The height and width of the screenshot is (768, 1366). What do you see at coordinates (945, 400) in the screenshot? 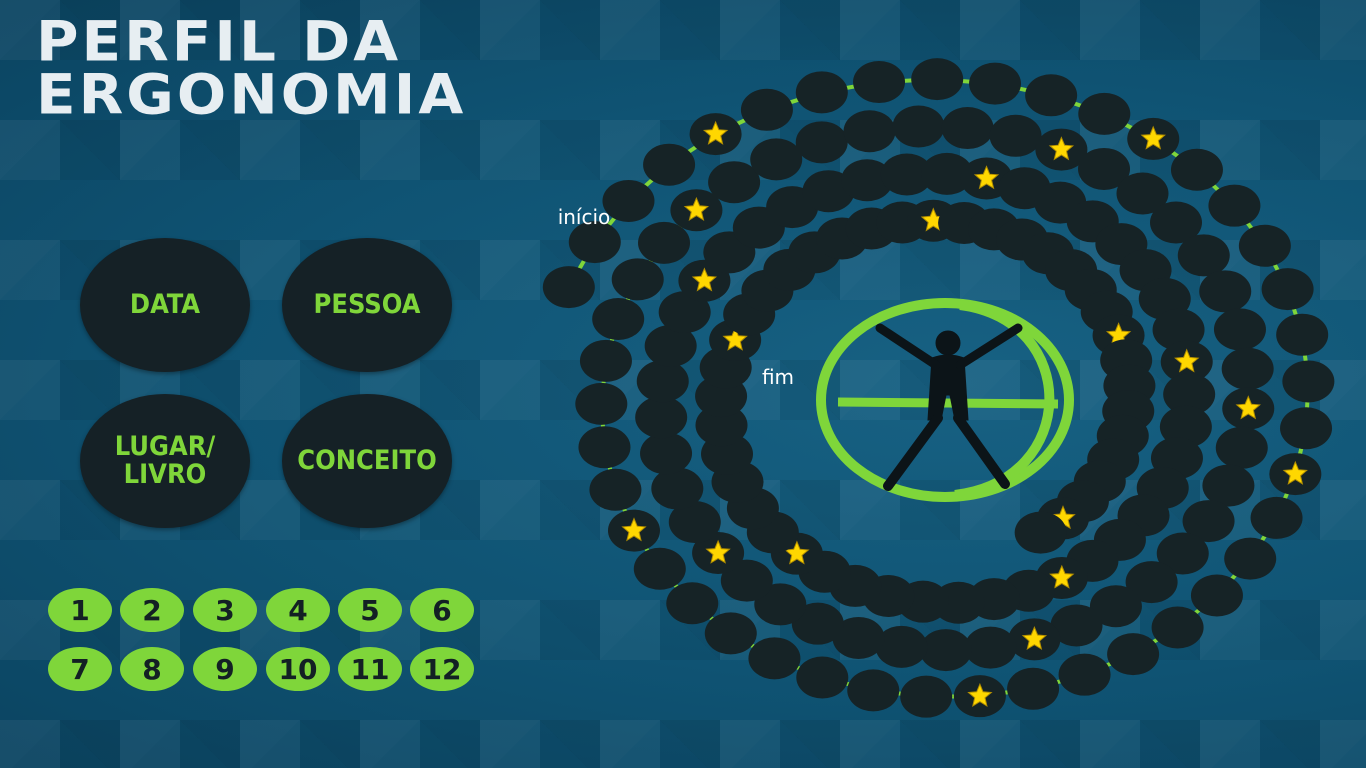
I see `ergonomia-logo-icon` at bounding box center [945, 400].